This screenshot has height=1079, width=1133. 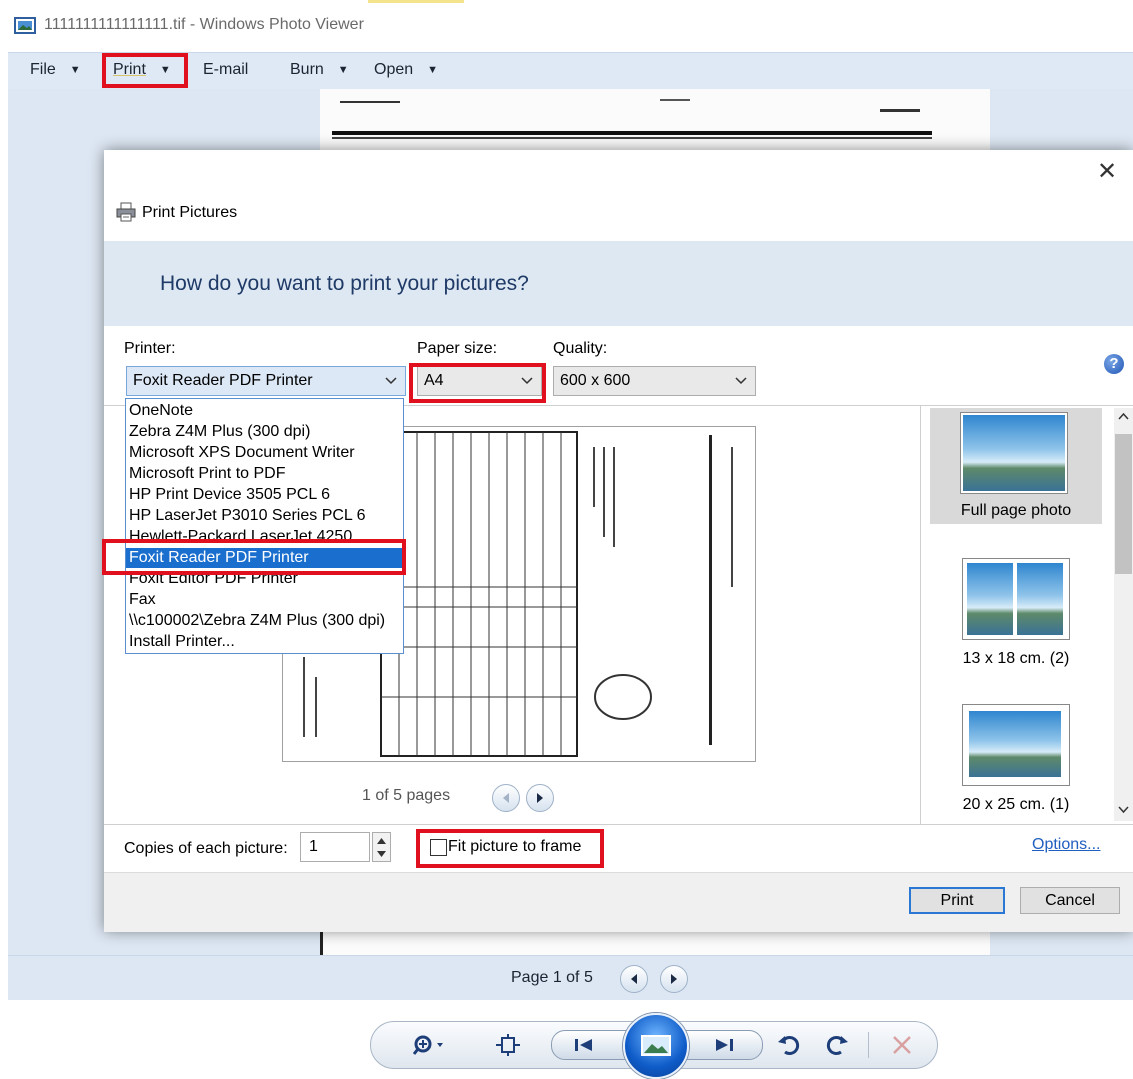 I want to click on next-icon, so click(x=724, y=1045).